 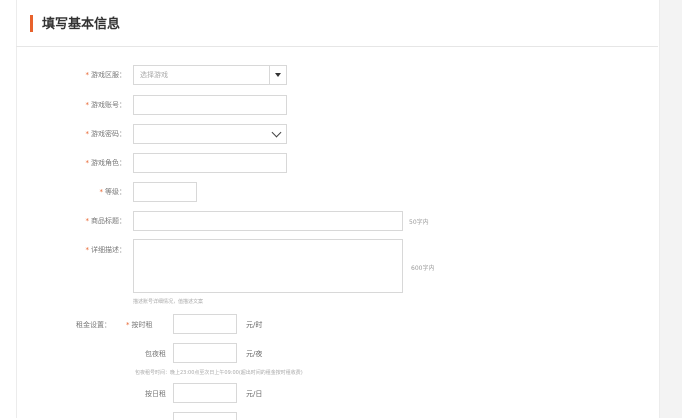 What do you see at coordinates (337, 23) in the screenshot?
I see `section-header: 填写基本信息` at bounding box center [337, 23].